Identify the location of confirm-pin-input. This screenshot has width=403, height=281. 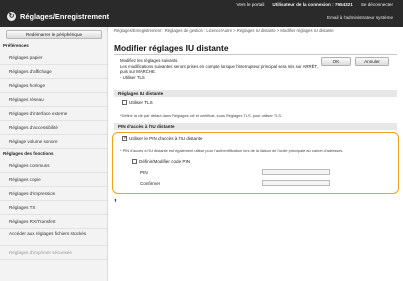
(296, 183).